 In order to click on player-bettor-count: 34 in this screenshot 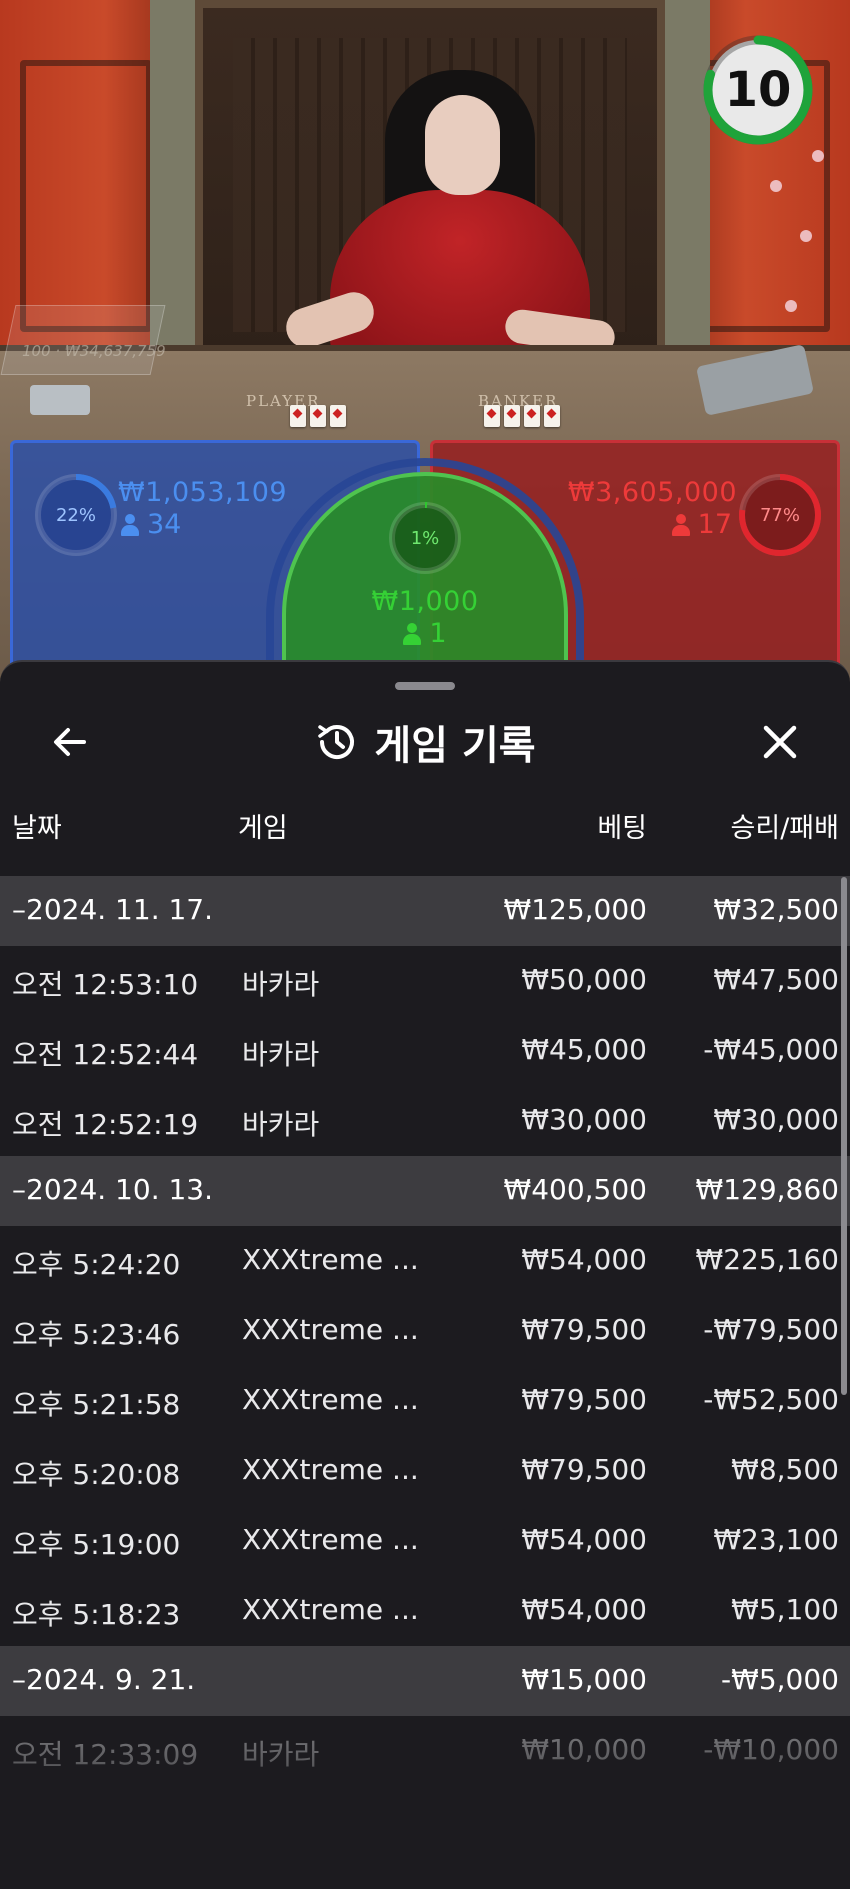, I will do `click(151, 524)`.